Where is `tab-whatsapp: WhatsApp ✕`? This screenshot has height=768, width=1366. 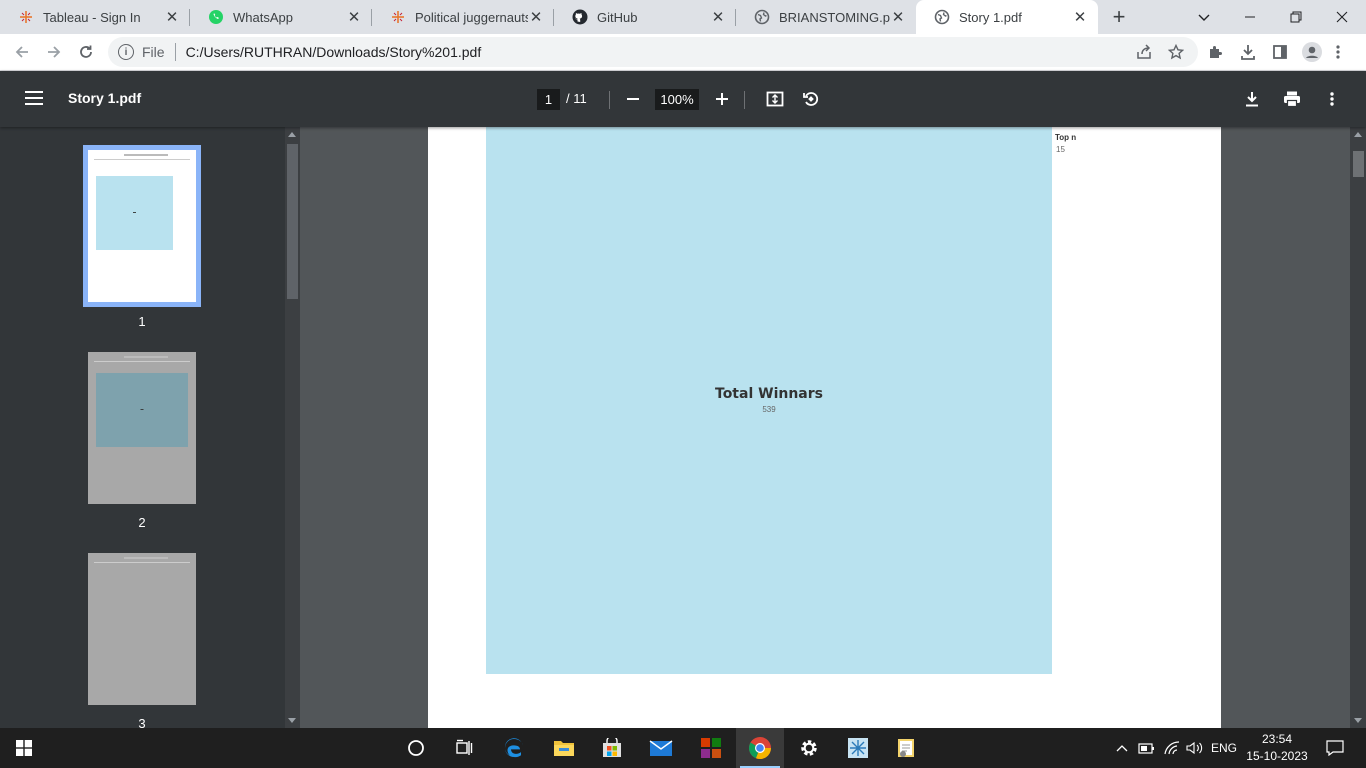 tab-whatsapp: WhatsApp ✕ is located at coordinates (281, 17).